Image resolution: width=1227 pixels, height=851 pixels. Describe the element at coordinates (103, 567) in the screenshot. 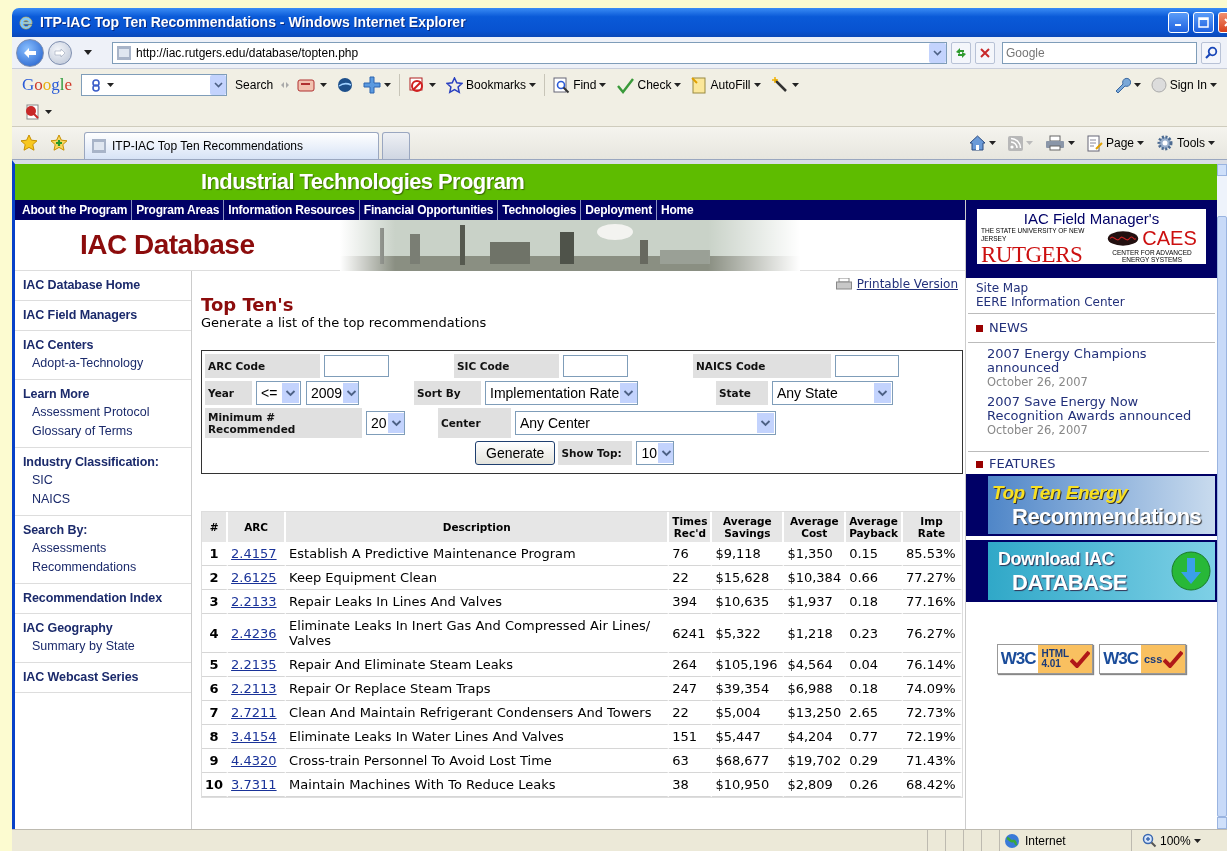

I see `sidebar-link: Recommendations` at that location.